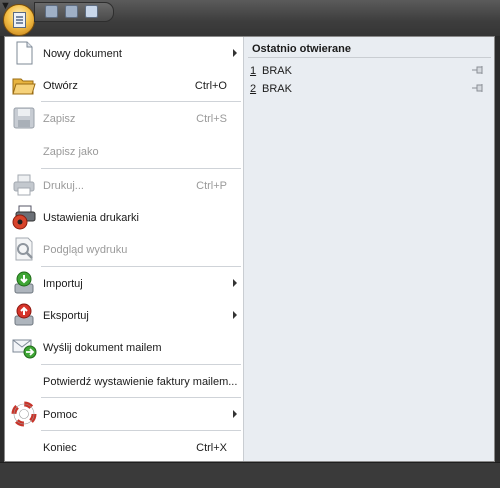  I want to click on menu-item-label: Otwórz, so click(60, 86).